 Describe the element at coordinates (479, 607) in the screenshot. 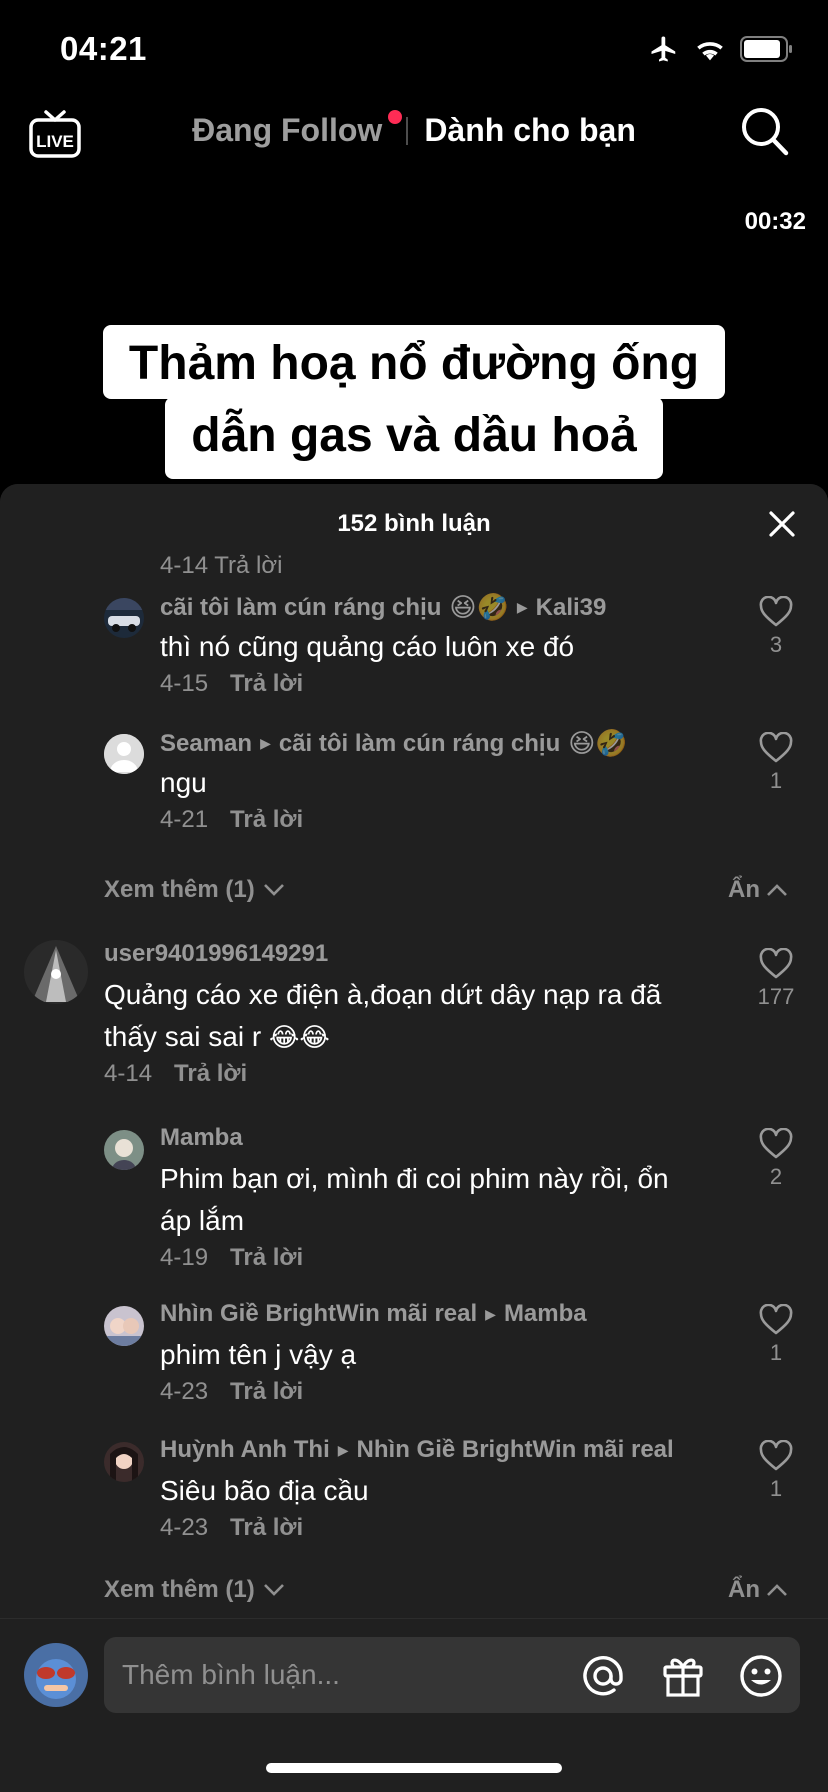

I see `username-emoji: 😆🤣` at that location.